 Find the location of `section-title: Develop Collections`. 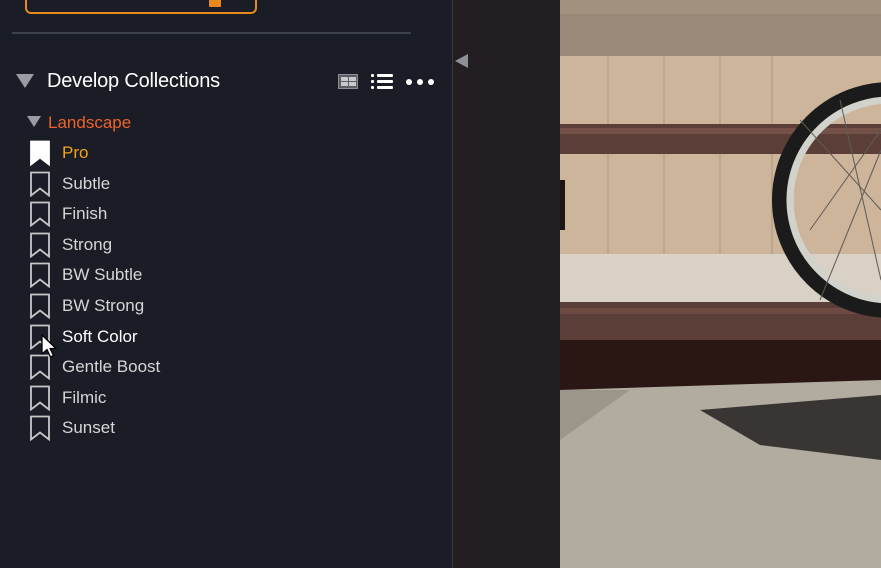

section-title: Develop Collections is located at coordinates (133, 81).